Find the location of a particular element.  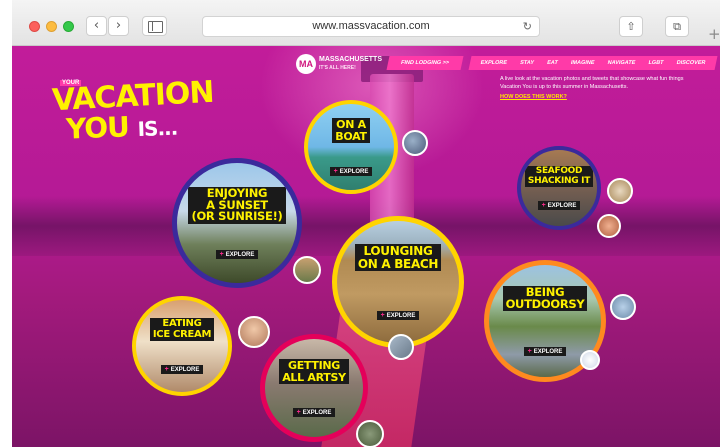

bubble-enjoying-a-sunset: ENJOYING A SUNSET (OR SUNRISE!) + EXPLORE is located at coordinates (237, 223).